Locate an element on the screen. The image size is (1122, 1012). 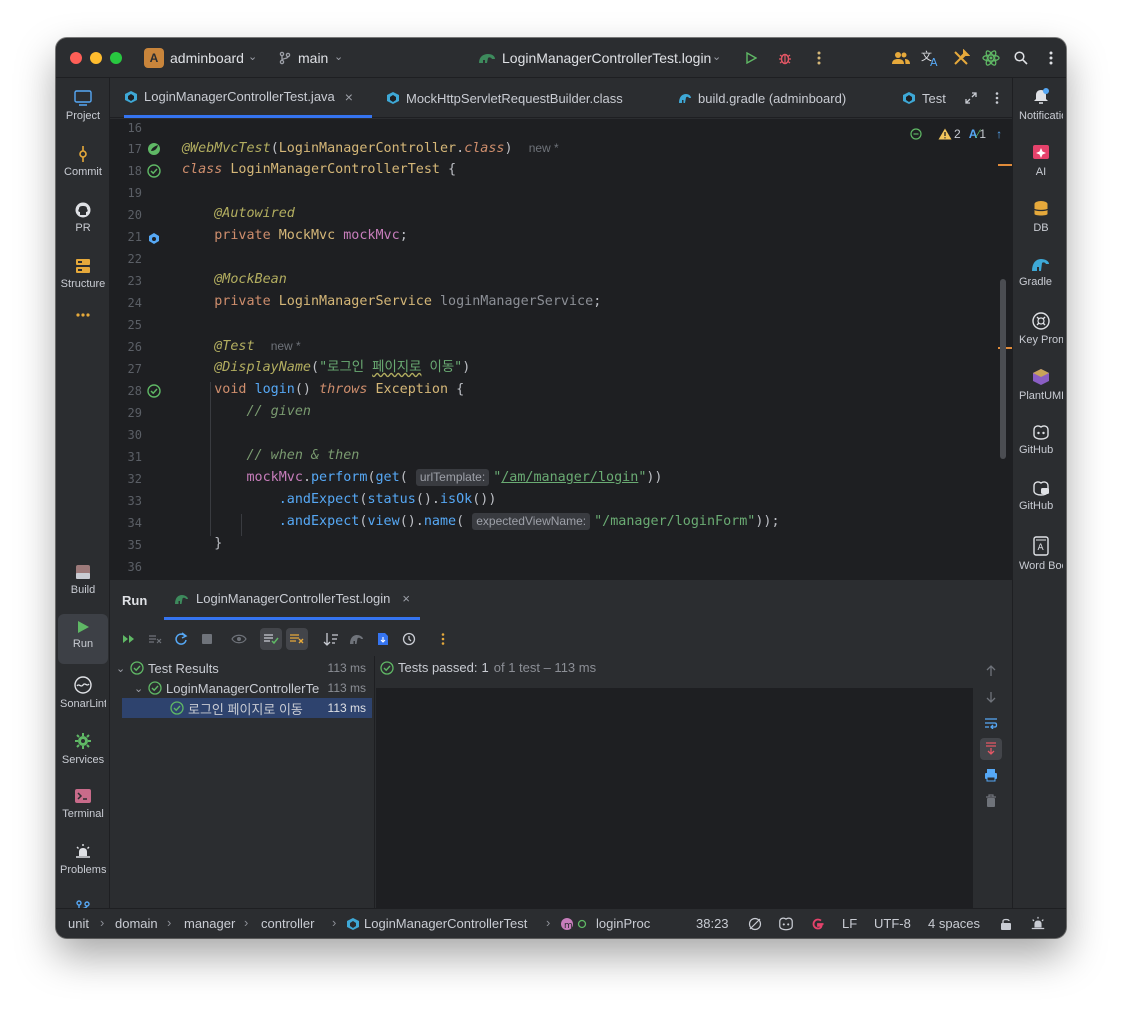
tool-notifications: Notifications is located at coordinates (1040, 107).